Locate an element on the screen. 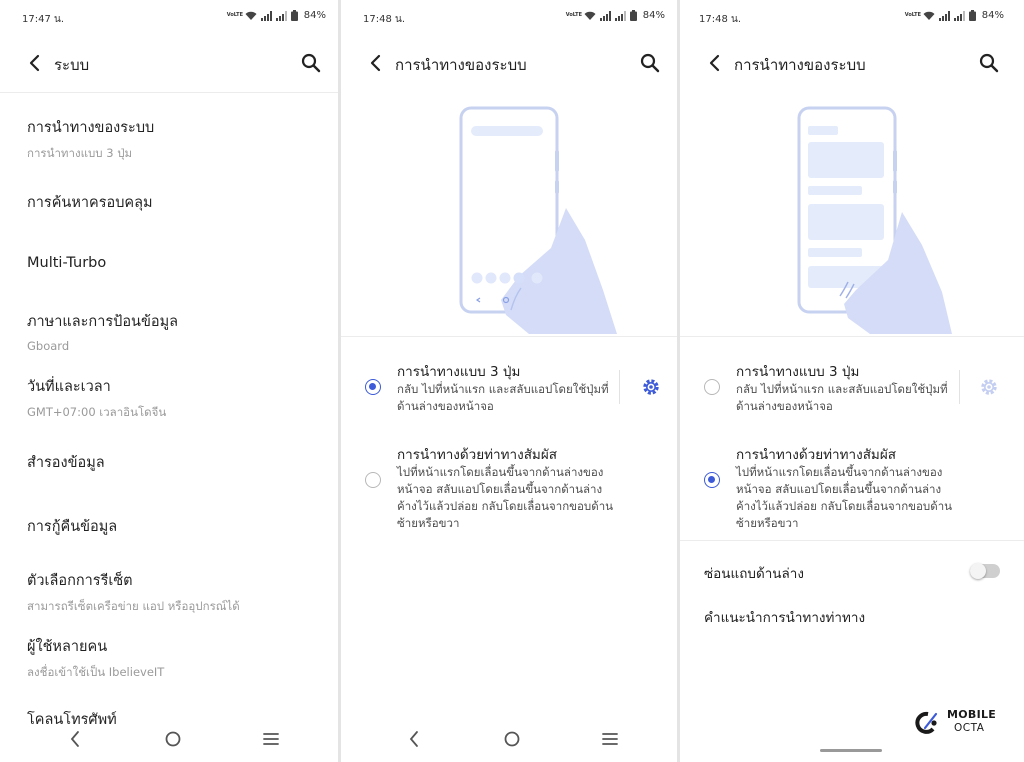 Image resolution: width=1024 pixels, height=762 pixels. watermark-line2: OCTA is located at coordinates (969, 728).